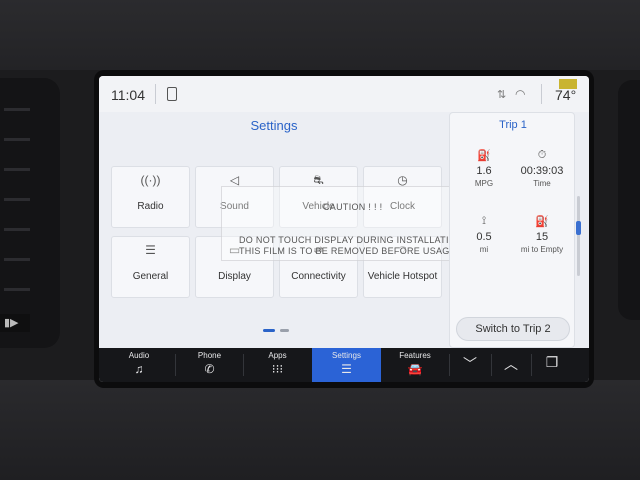 This screenshot has width=640, height=480. Describe the element at coordinates (344, 94) in the screenshot. I see `status-bar: 11:04 ⇅ ◠ 74°` at that location.